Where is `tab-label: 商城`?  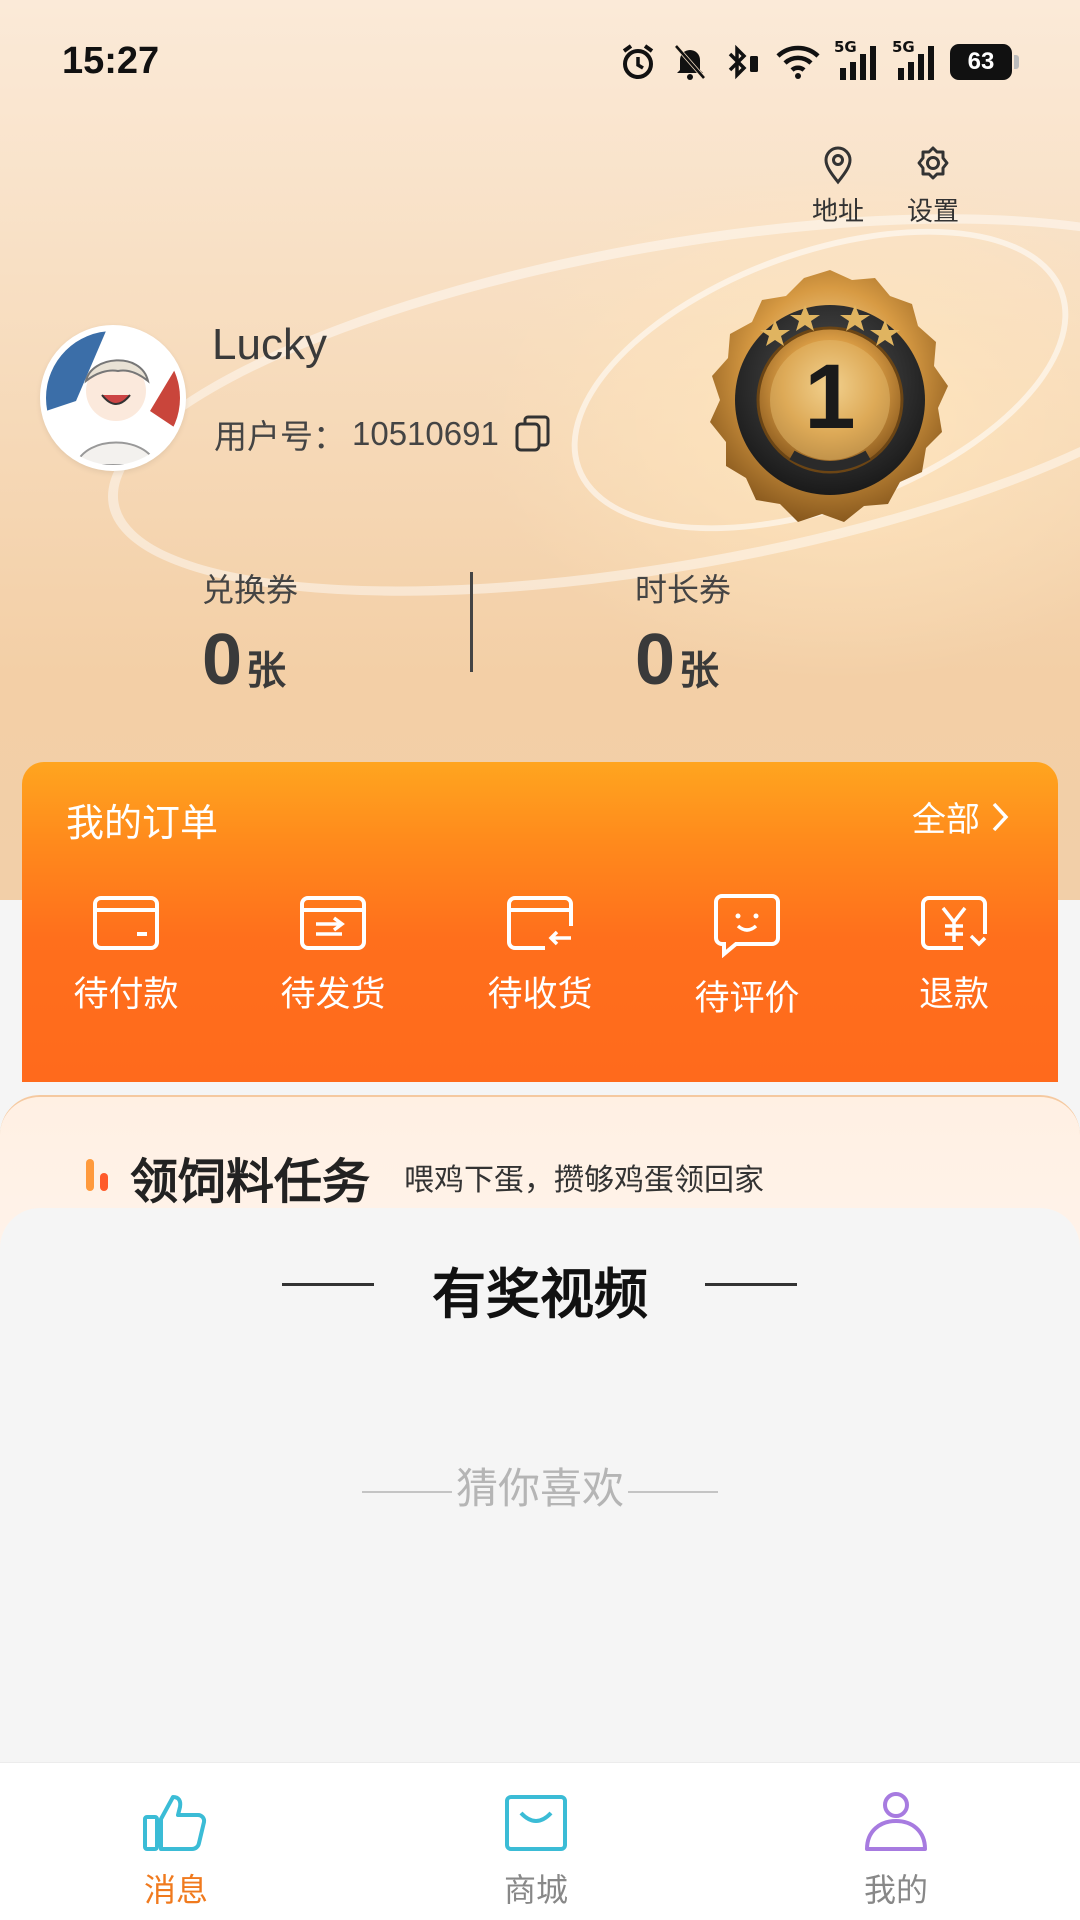
tab-label: 商城 is located at coordinates (535, 1890).